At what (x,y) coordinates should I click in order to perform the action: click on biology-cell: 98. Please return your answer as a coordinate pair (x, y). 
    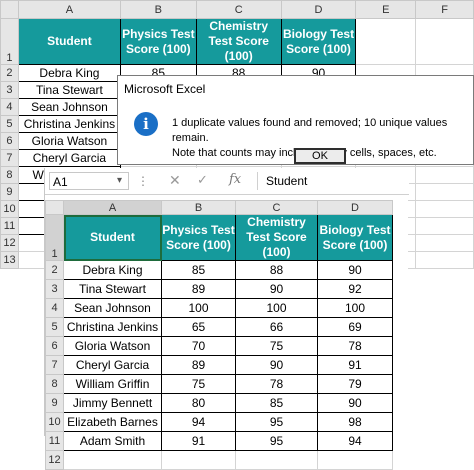
    Looking at the image, I should click on (355, 422).